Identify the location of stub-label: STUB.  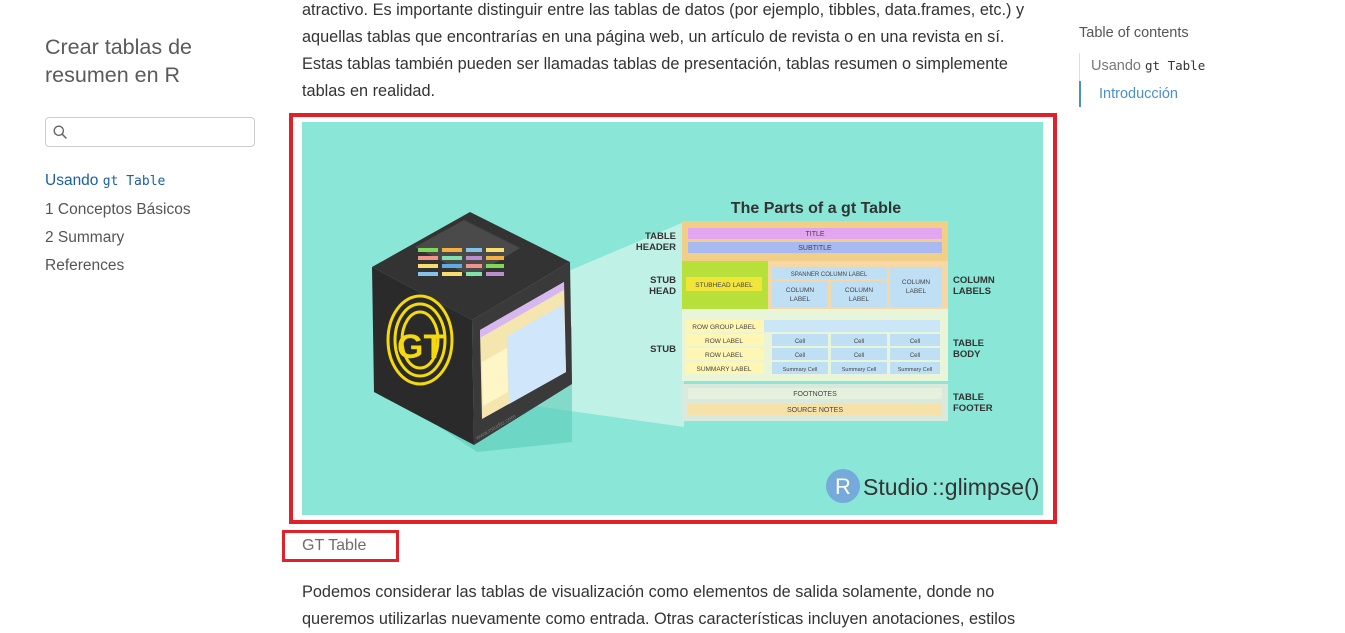
(663, 349).